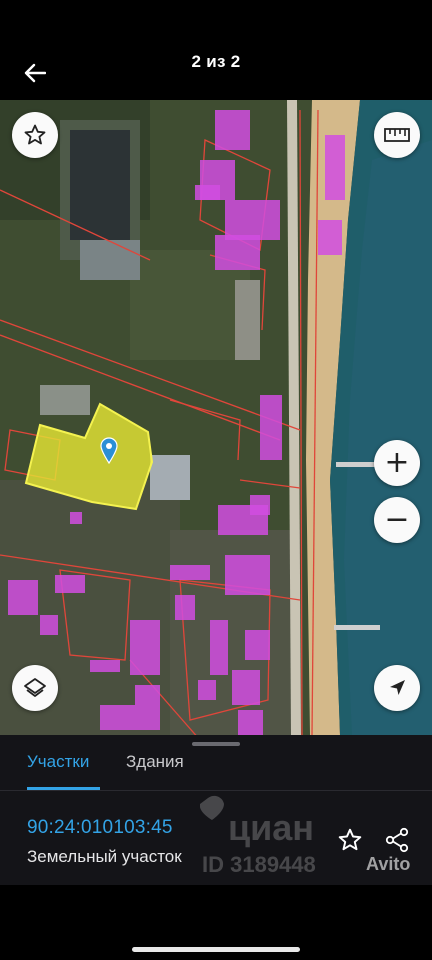 This screenshot has width=432, height=960. Describe the element at coordinates (216, 744) in the screenshot. I see `sheet-drag-handle` at that location.